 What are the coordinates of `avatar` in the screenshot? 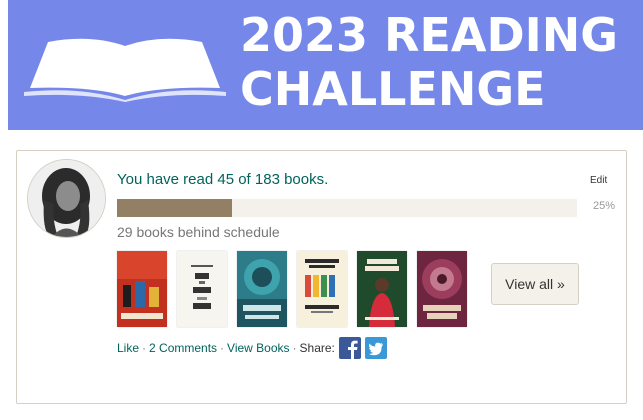 It's located at (66, 198).